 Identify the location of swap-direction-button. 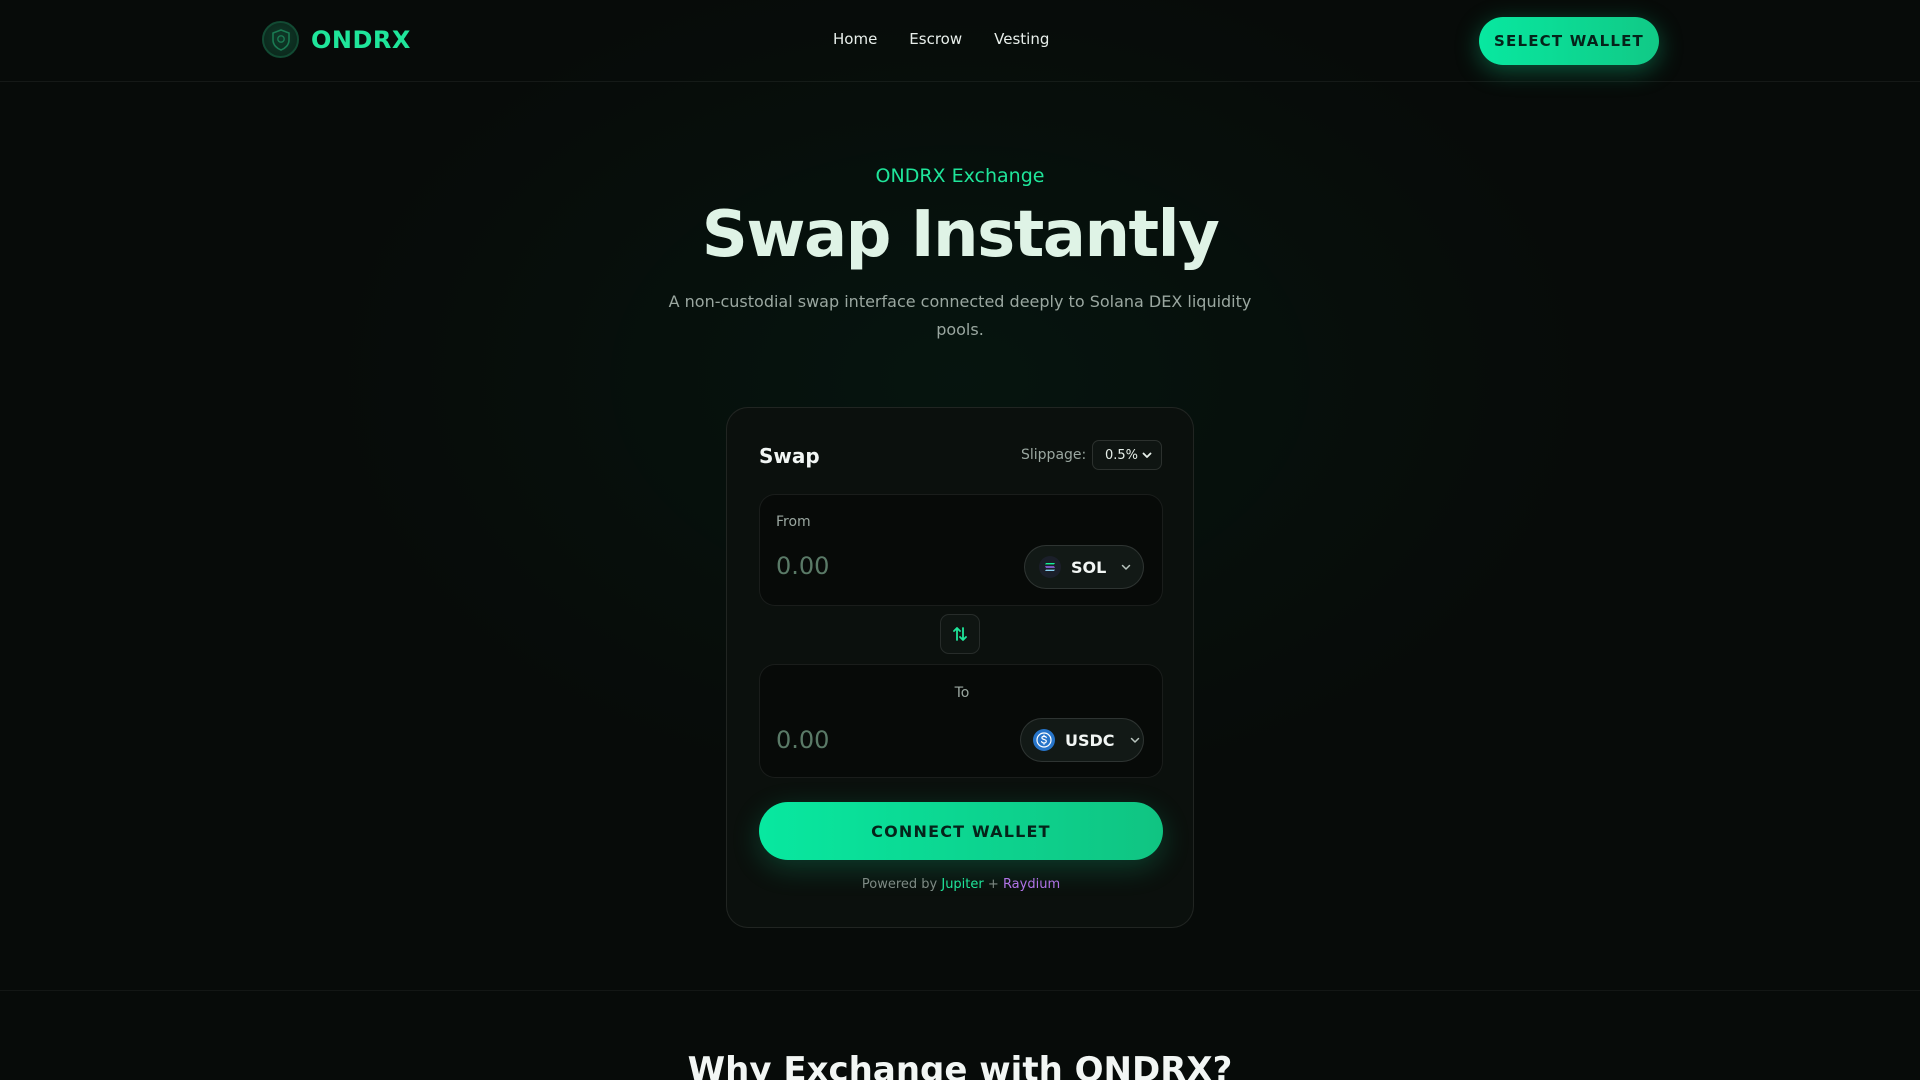
(960, 634).